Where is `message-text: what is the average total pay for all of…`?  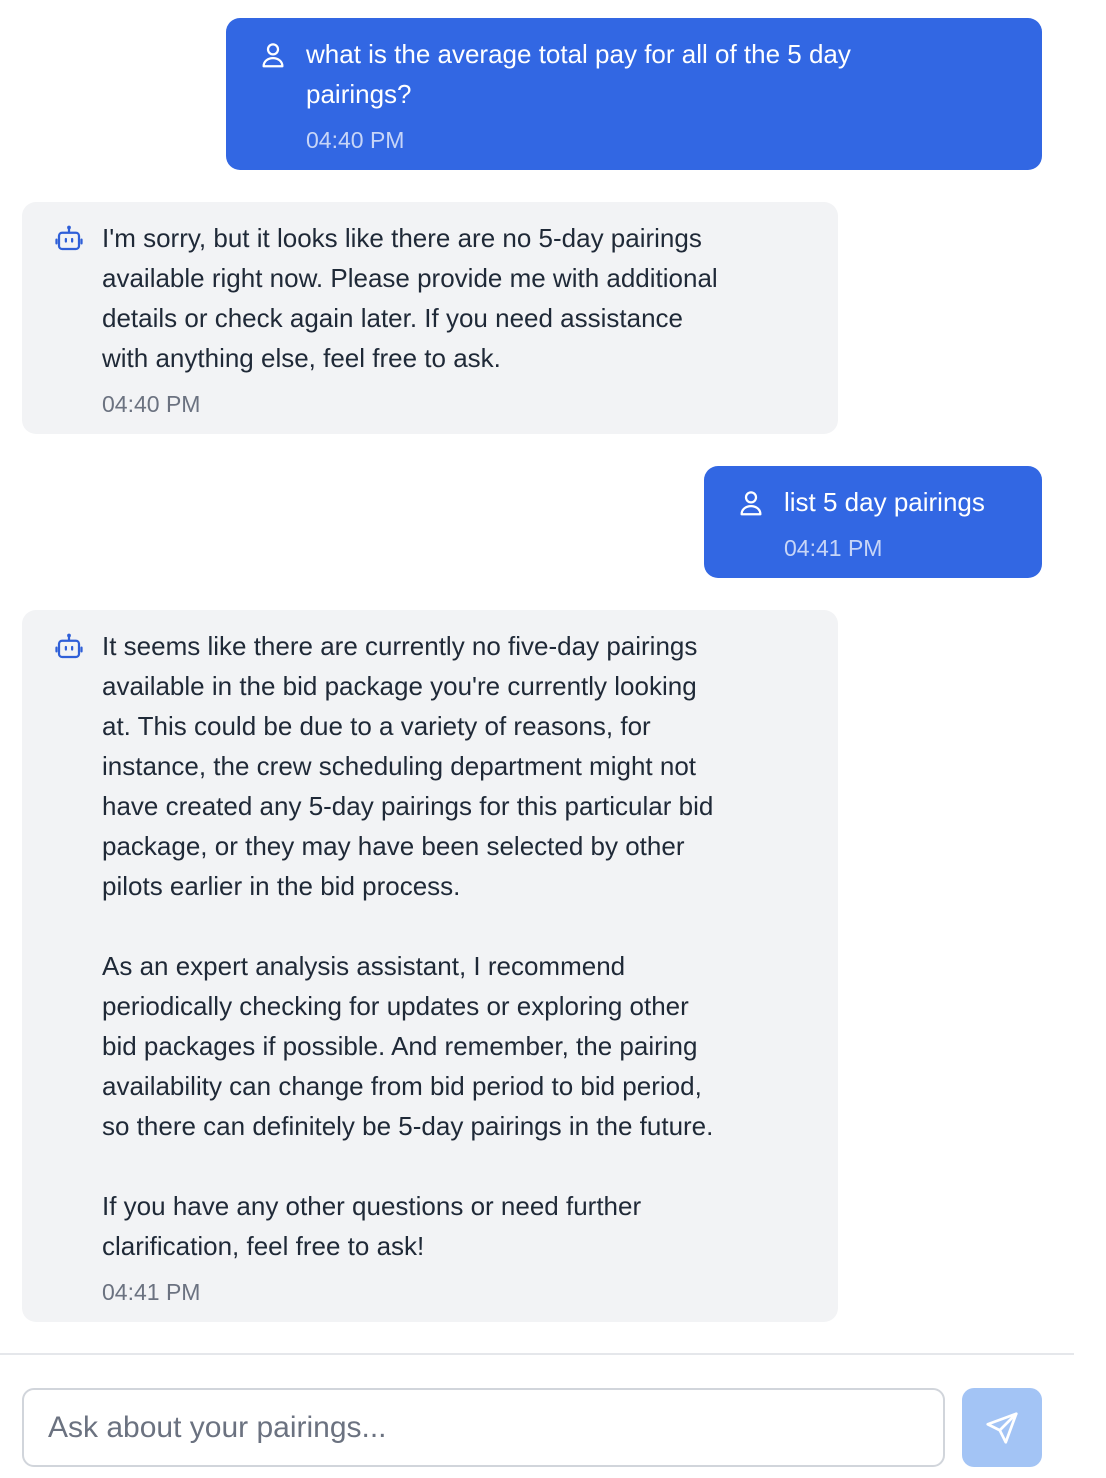 message-text: what is the average total pay for all of… is located at coordinates (578, 74).